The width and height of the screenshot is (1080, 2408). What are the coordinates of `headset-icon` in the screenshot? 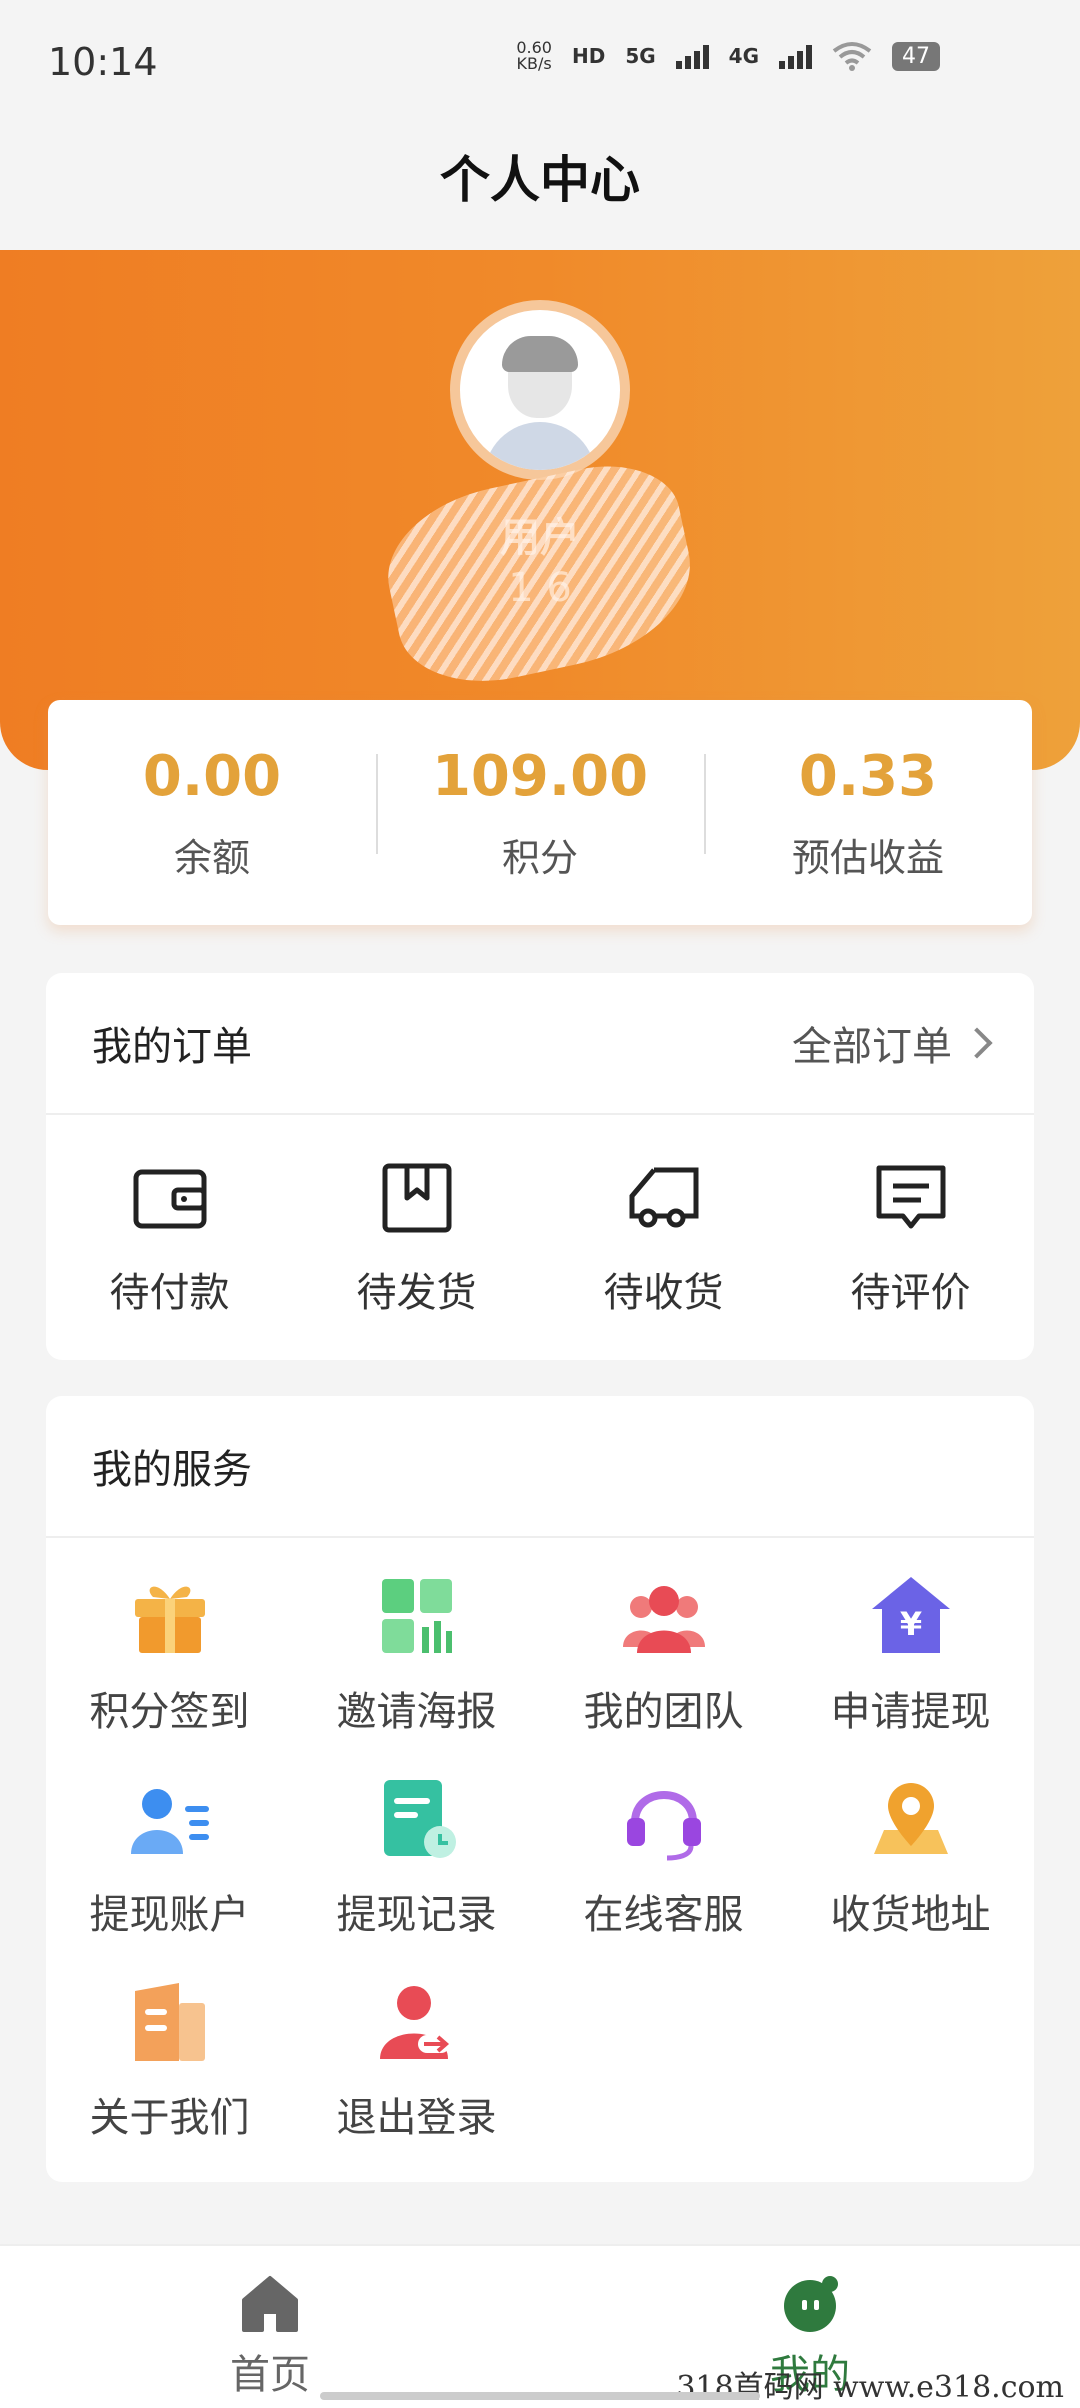 It's located at (663, 1826).